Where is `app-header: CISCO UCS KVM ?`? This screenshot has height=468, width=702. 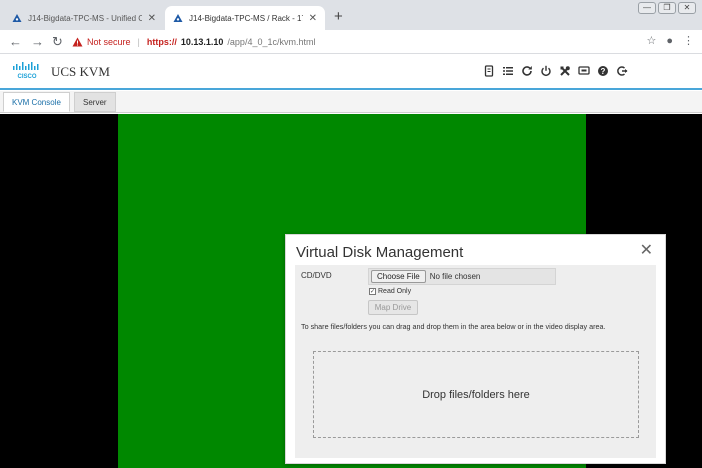 app-header: CISCO UCS KVM ? is located at coordinates (351, 72).